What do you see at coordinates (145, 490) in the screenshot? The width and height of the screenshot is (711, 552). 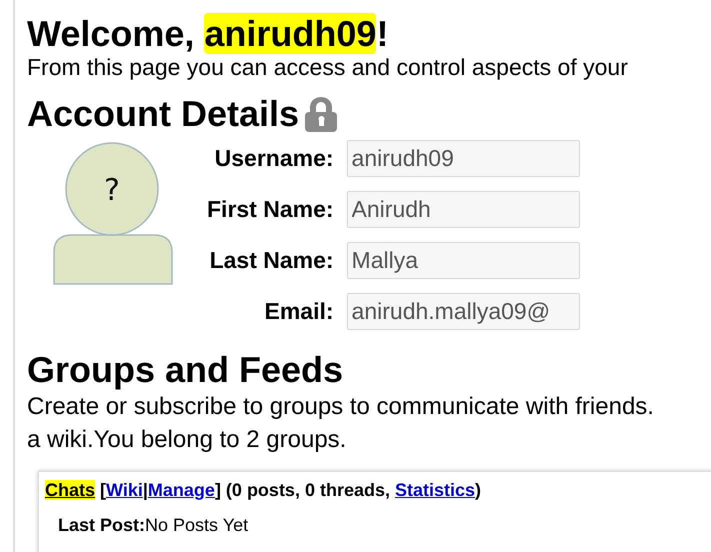 I see `group-info-text: |` at bounding box center [145, 490].